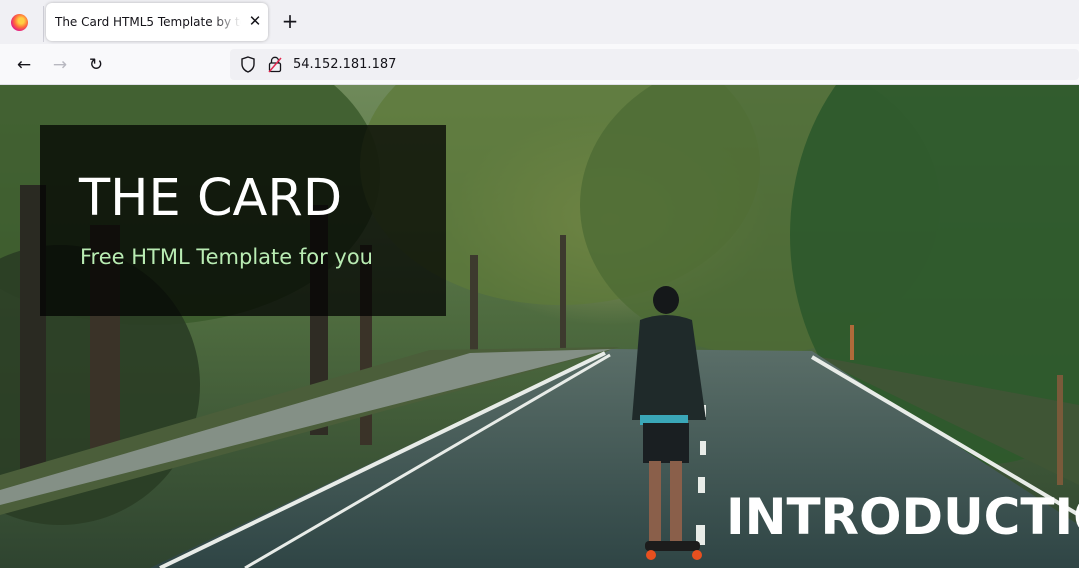  What do you see at coordinates (24, 65) in the screenshot?
I see `back-button: ←` at bounding box center [24, 65].